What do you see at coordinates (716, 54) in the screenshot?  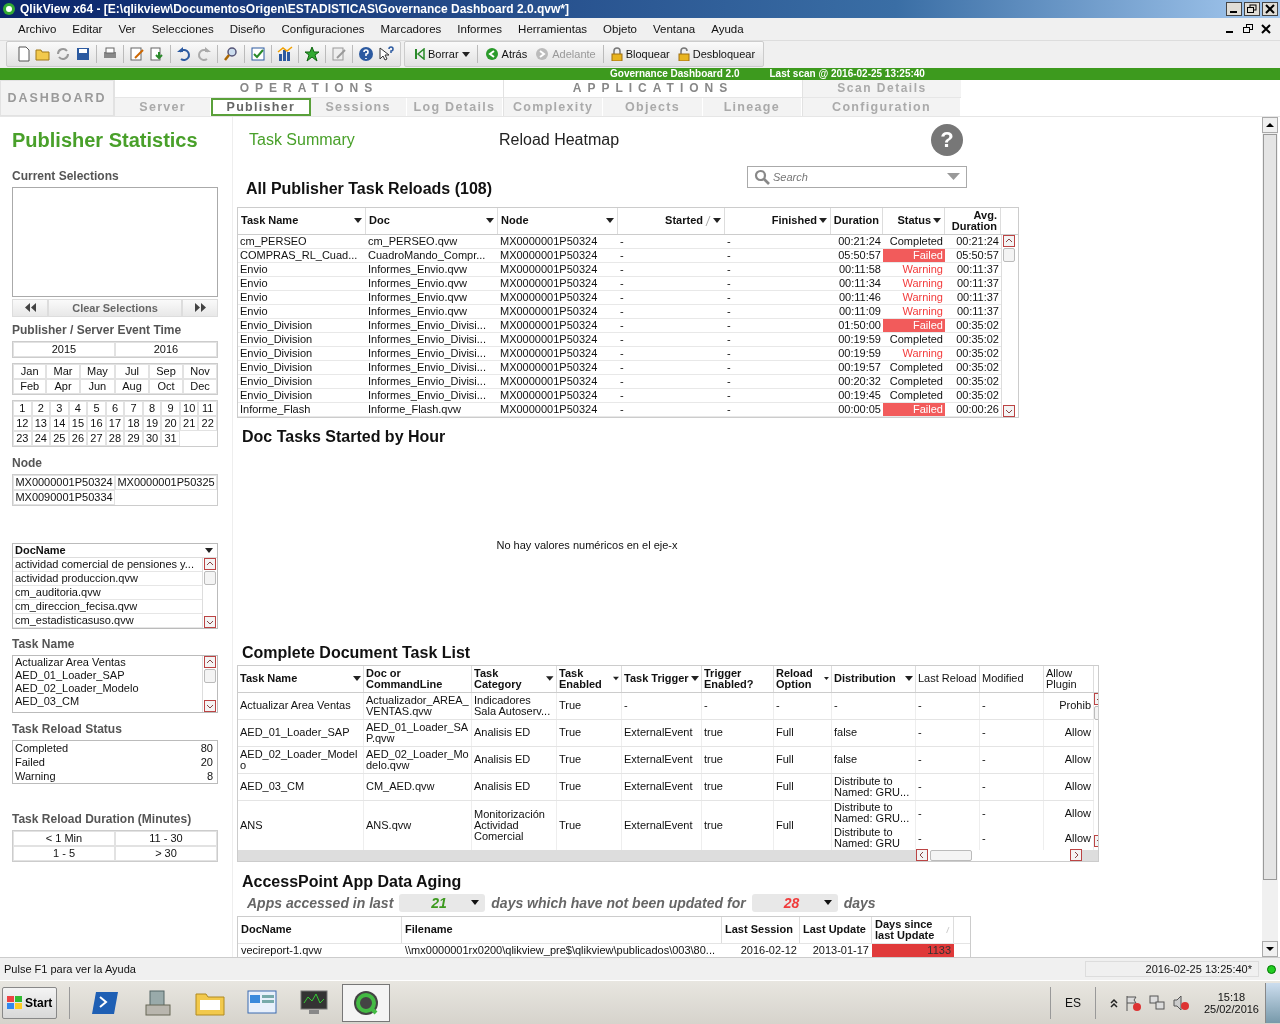 I see `toolbar-button: Desbloquear` at bounding box center [716, 54].